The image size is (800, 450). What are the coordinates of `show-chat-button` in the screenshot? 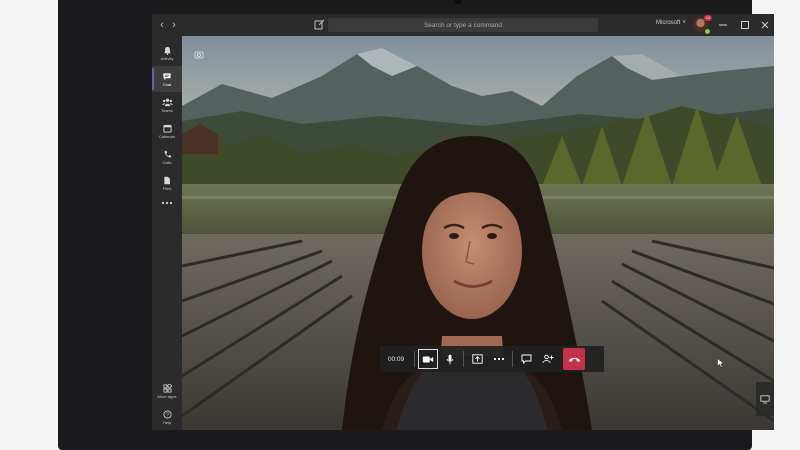 It's located at (526, 359).